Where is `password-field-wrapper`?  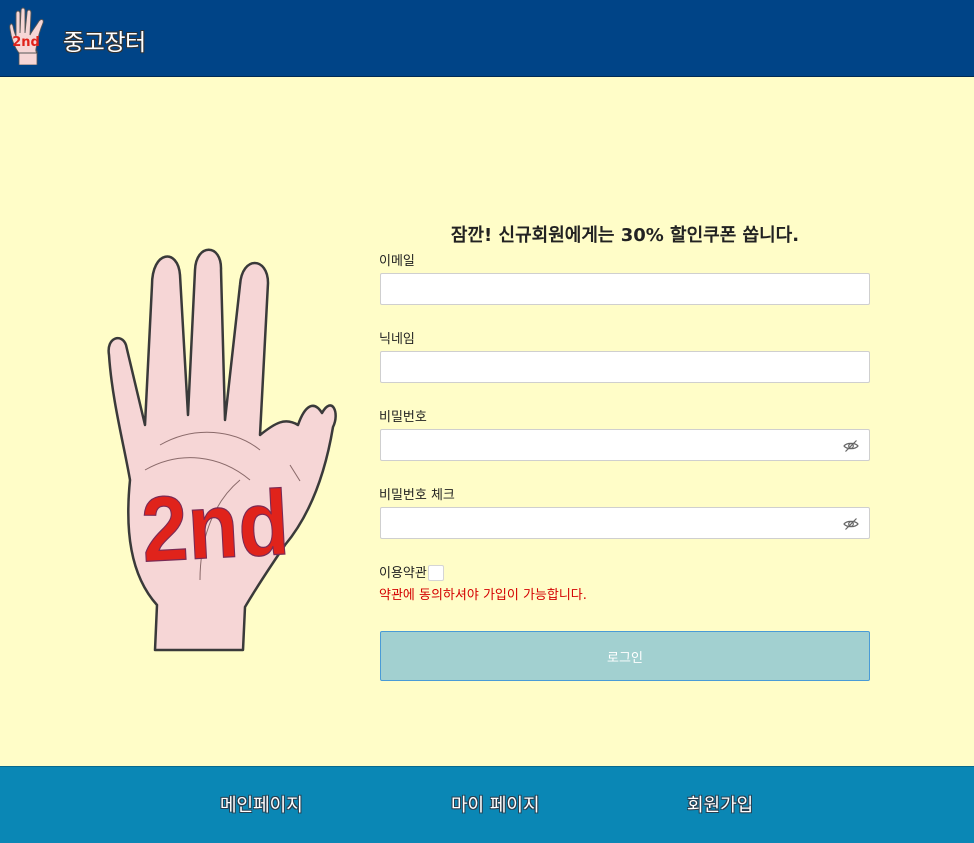 password-field-wrapper is located at coordinates (625, 445).